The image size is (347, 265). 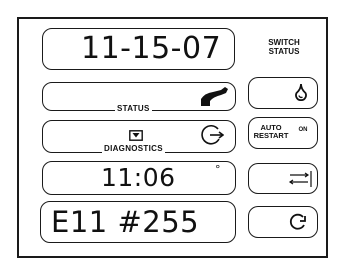 What do you see at coordinates (298, 222) in the screenshot?
I see `circular-arrow-icon` at bounding box center [298, 222].